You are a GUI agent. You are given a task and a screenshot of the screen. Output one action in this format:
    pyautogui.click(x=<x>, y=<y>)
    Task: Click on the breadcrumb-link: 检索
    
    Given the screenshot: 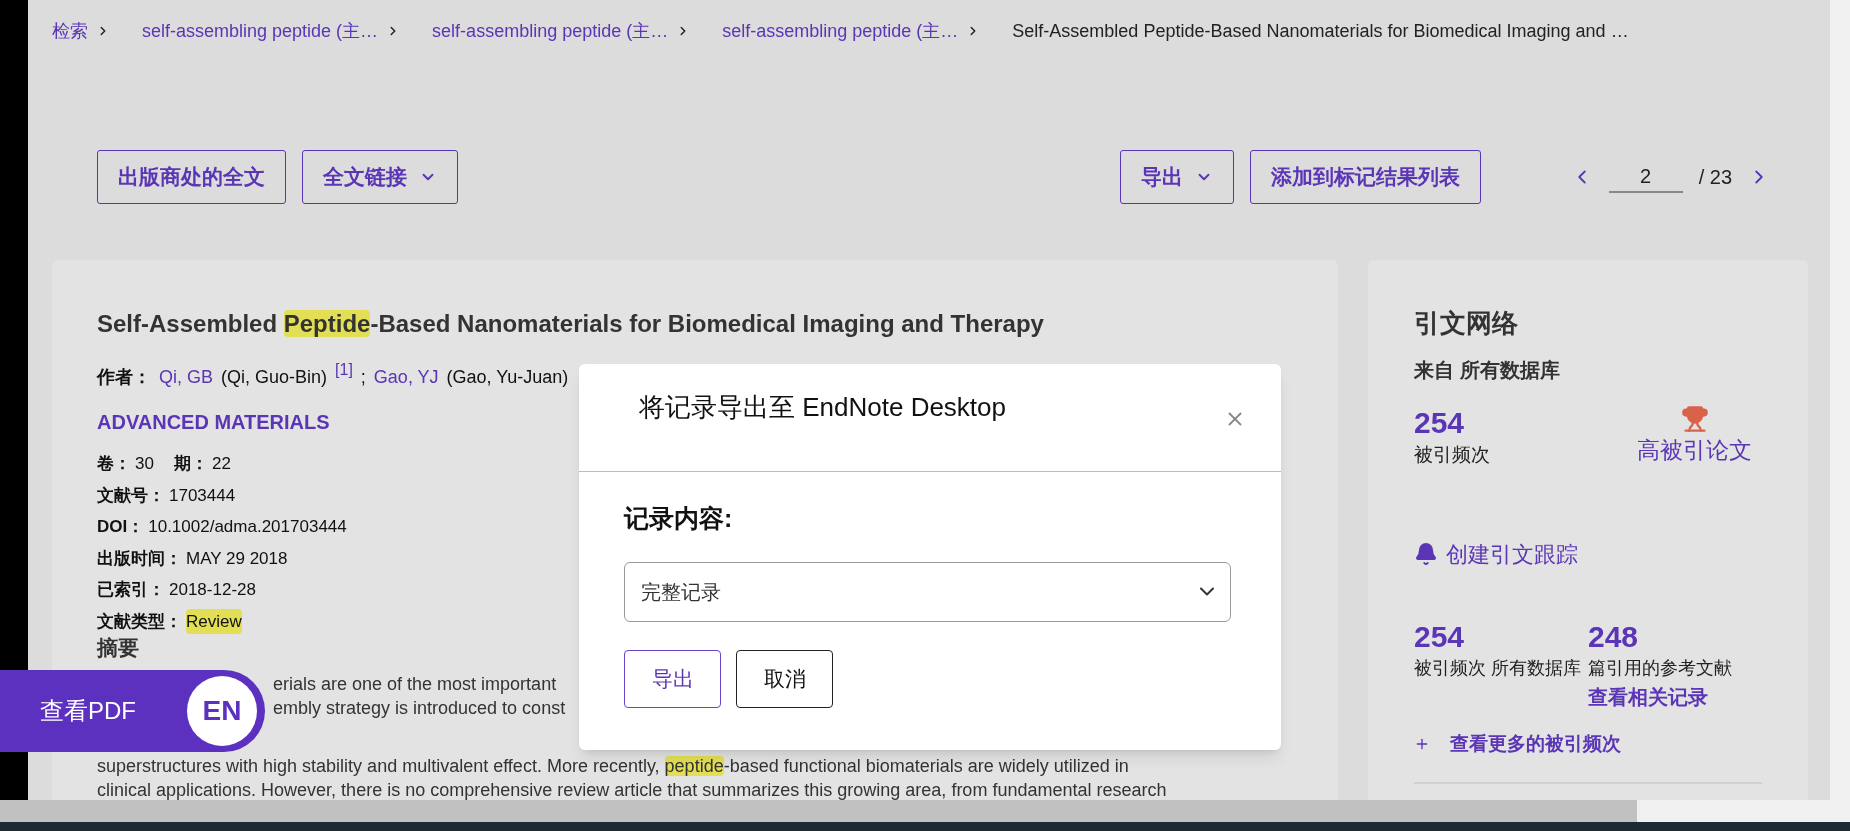 What is the action you would take?
    pyautogui.click(x=70, y=31)
    